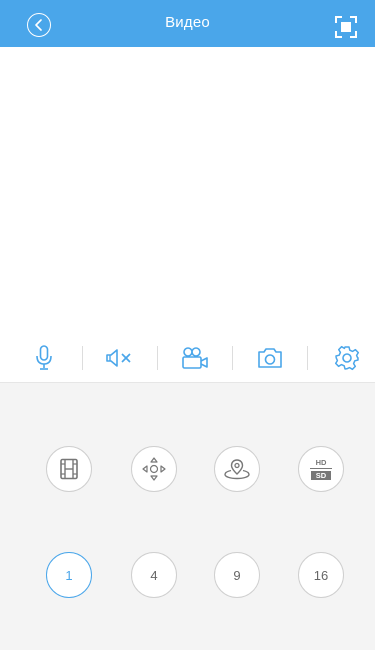 The width and height of the screenshot is (375, 650). I want to click on preset-position-button, so click(237, 469).